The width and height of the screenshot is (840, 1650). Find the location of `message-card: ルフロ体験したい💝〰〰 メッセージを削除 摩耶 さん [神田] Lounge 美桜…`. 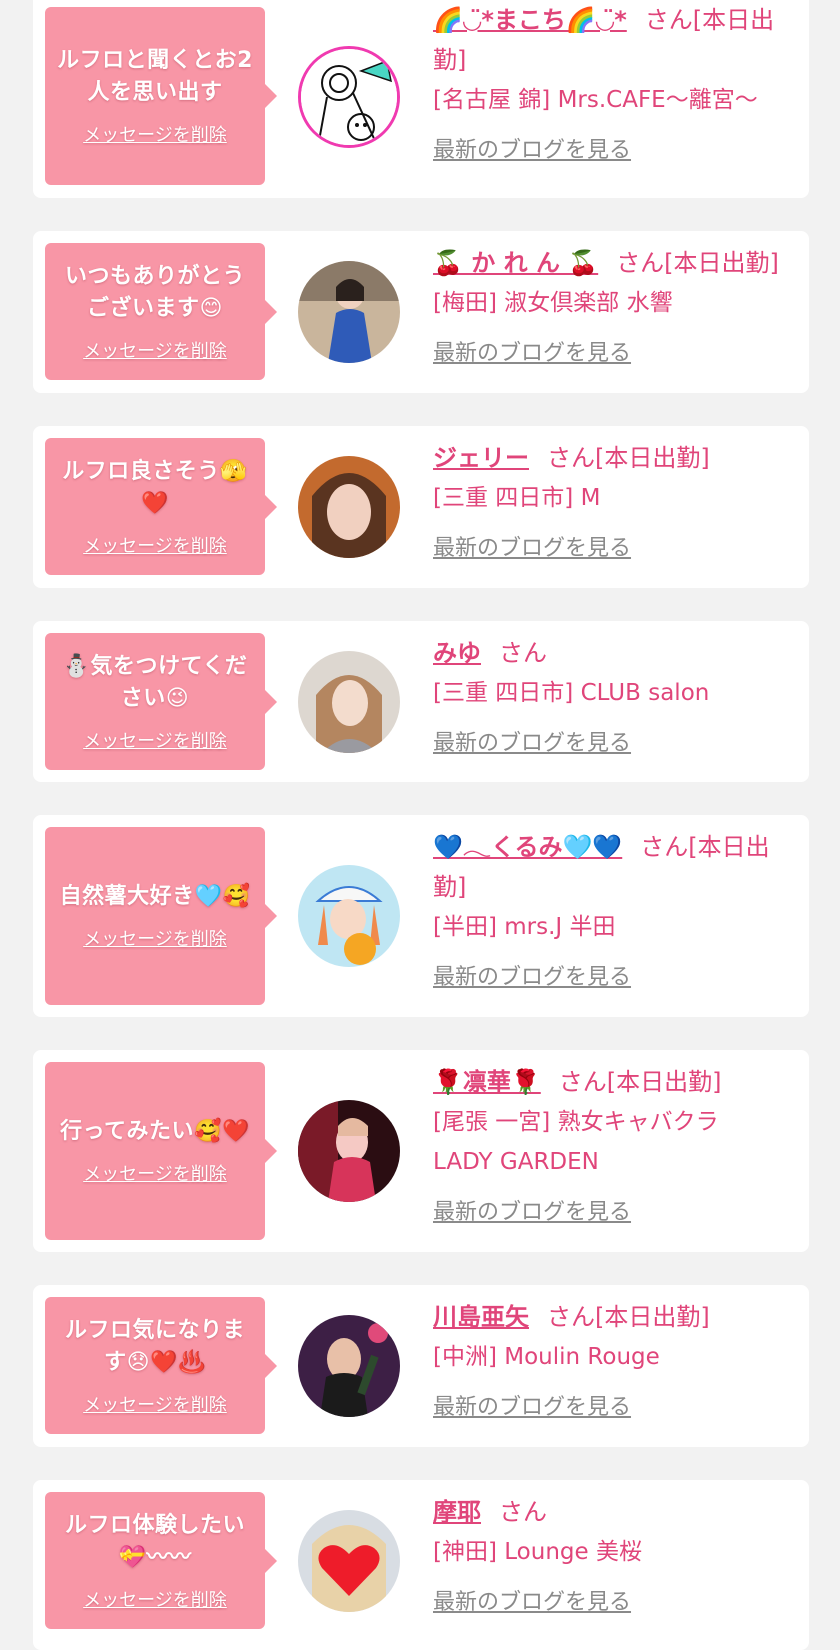

message-card: ルフロ体験したい💝〰〰 メッセージを削除 摩耶 さん [神田] Lounge 美桜… is located at coordinates (421, 1565).